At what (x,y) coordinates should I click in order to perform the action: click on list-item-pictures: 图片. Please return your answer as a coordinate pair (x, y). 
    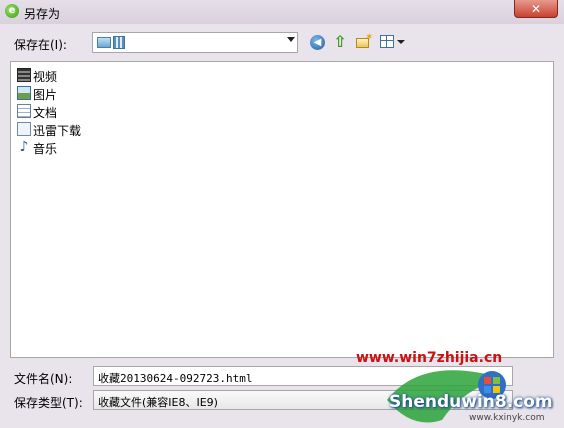
    Looking at the image, I should click on (77, 93).